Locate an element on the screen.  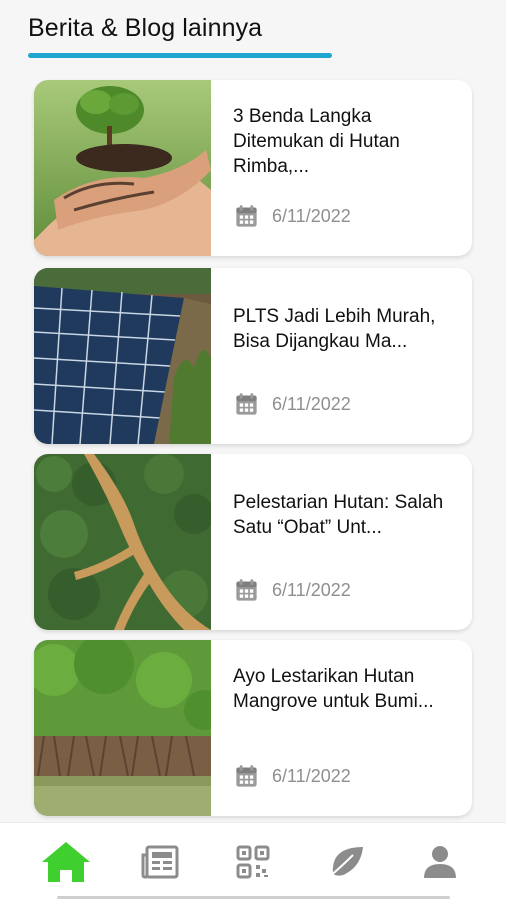
nav-environment is located at coordinates (346, 861).